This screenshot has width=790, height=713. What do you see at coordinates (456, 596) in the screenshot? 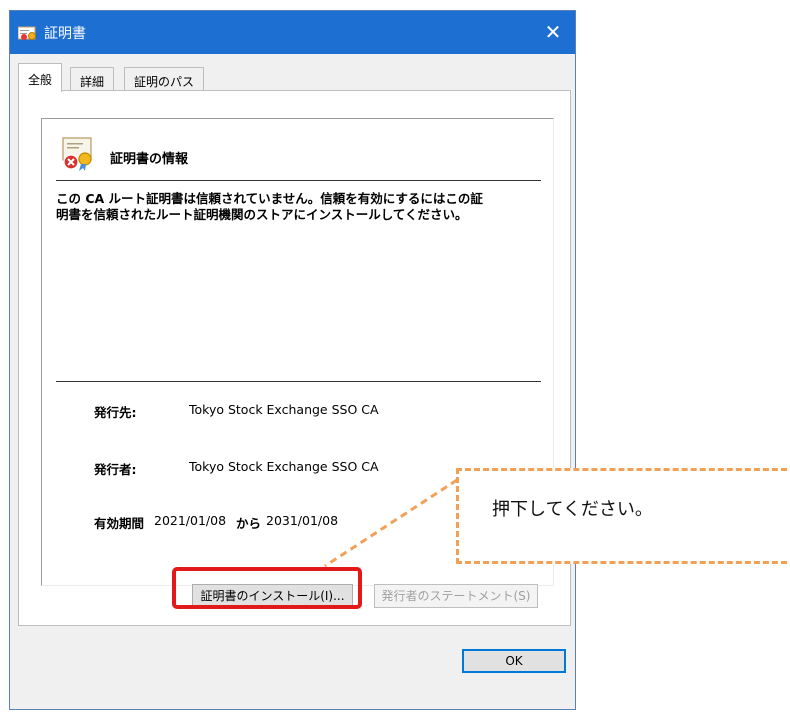
I see `issuer-statement-button: 発行者のステートメント(S)` at bounding box center [456, 596].